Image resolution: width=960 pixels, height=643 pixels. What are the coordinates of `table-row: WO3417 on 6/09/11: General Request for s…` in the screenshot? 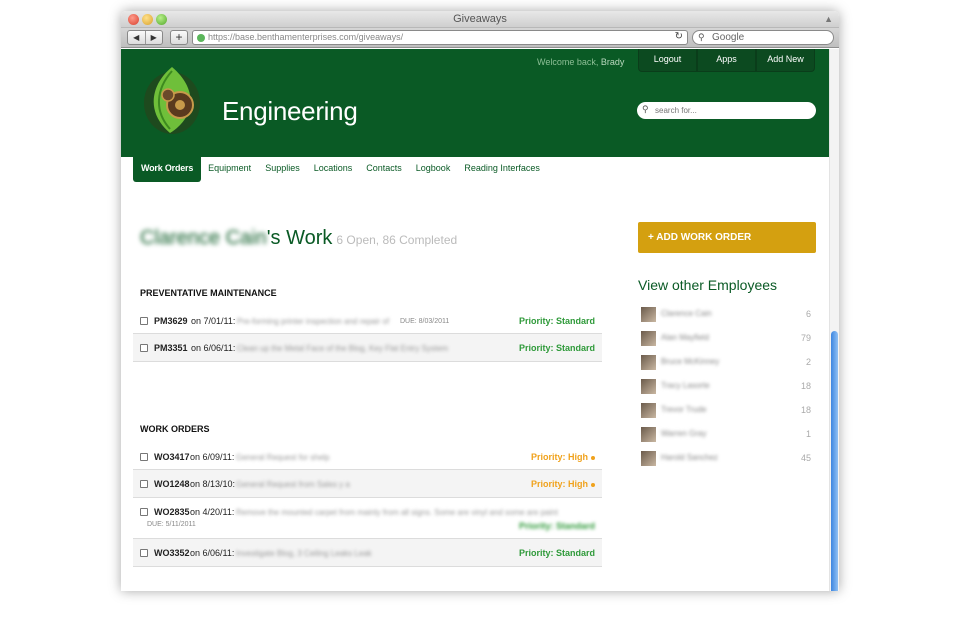 It's located at (367, 456).